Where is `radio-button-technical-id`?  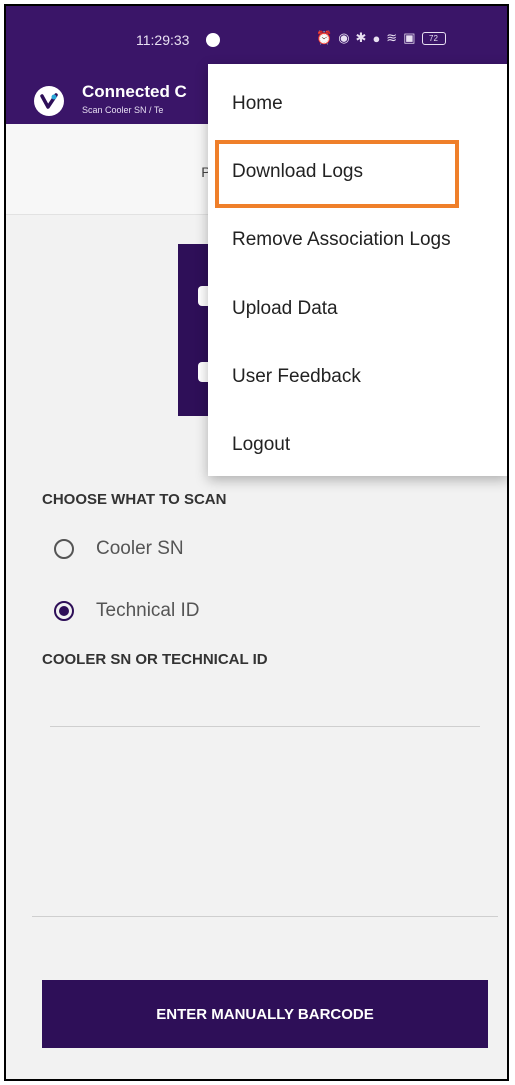
radio-button-technical-id is located at coordinates (64, 611).